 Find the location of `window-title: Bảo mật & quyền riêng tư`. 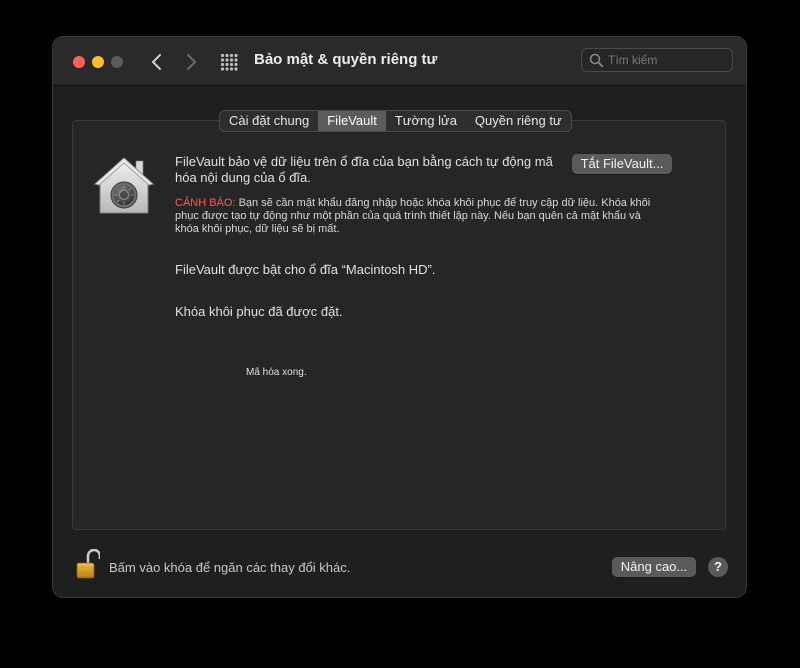

window-title: Bảo mật & quyền riêng tư is located at coordinates (346, 59).